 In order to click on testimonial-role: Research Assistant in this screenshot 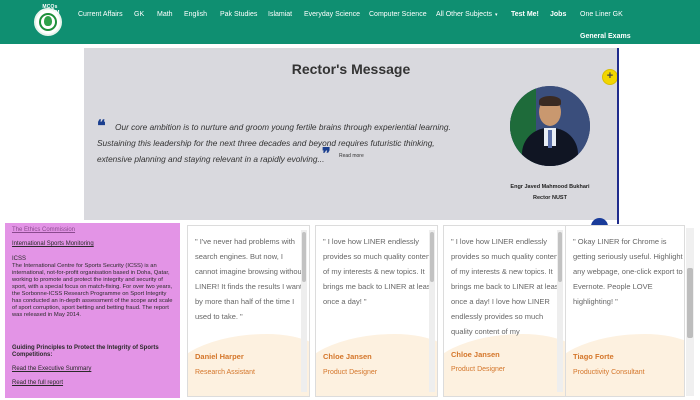, I will do `click(225, 372)`.